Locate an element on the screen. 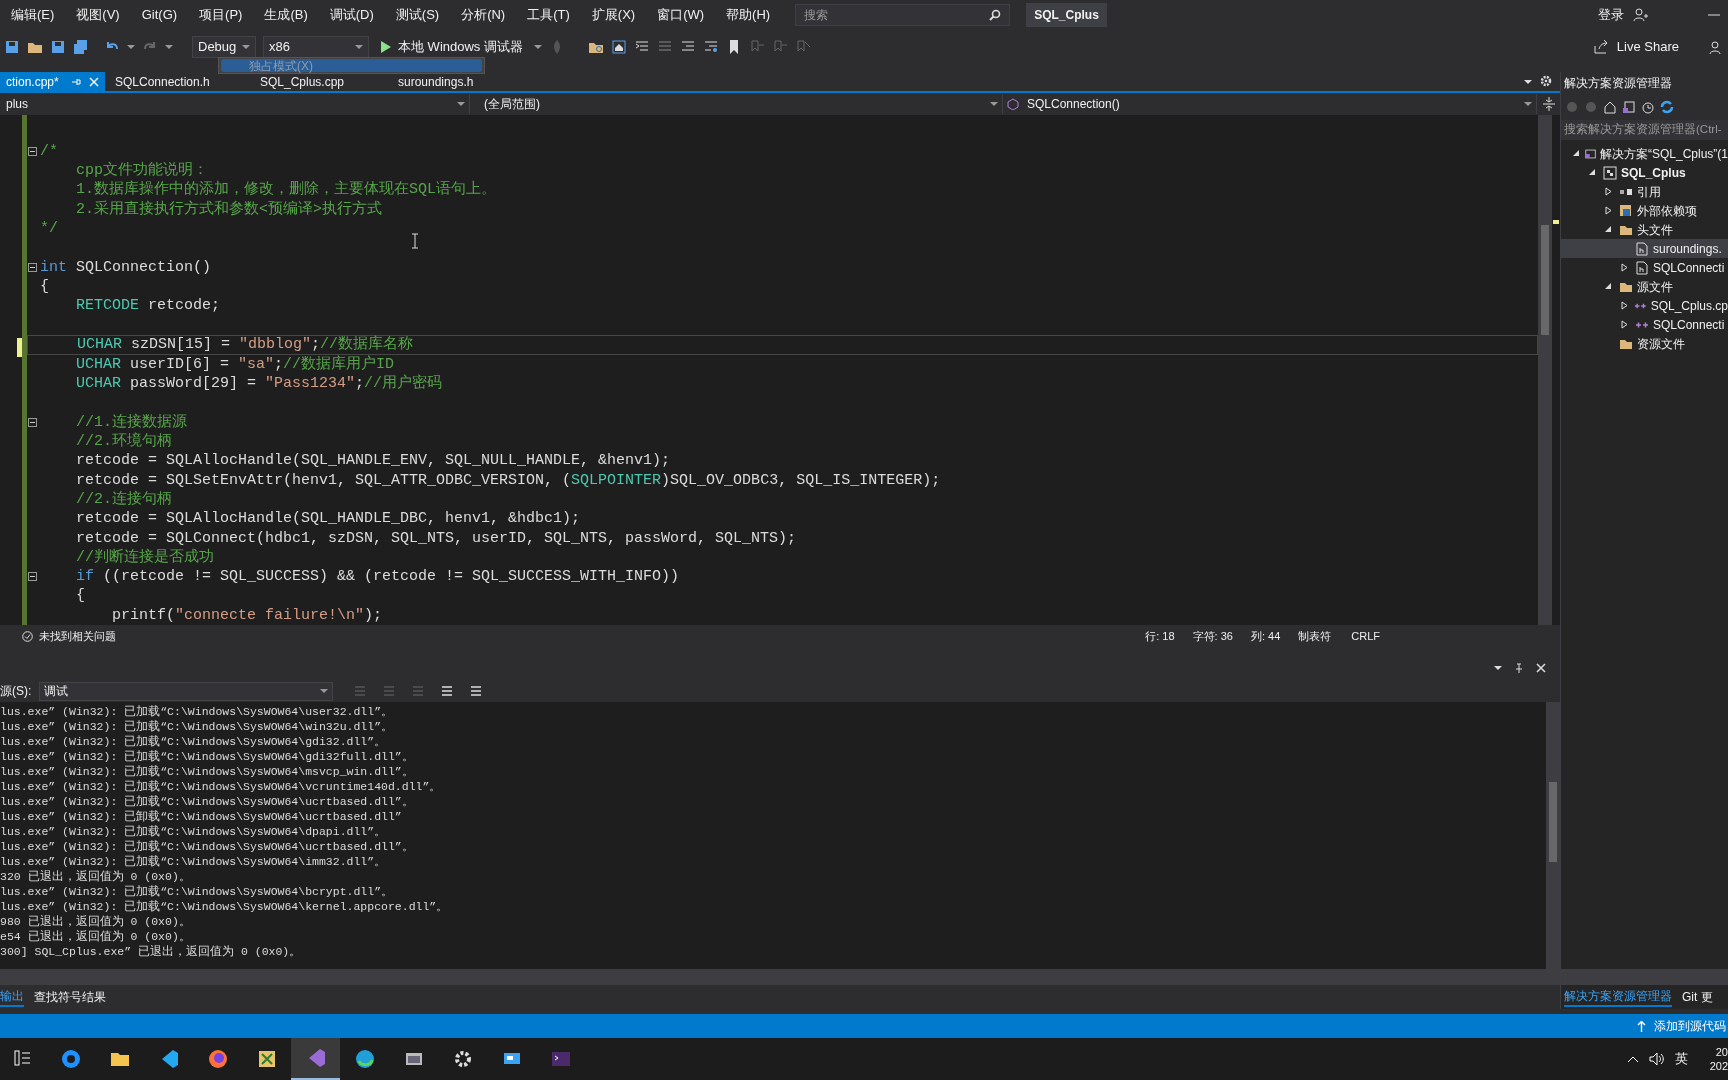  person-feedback-icon is located at coordinates (1716, 47).